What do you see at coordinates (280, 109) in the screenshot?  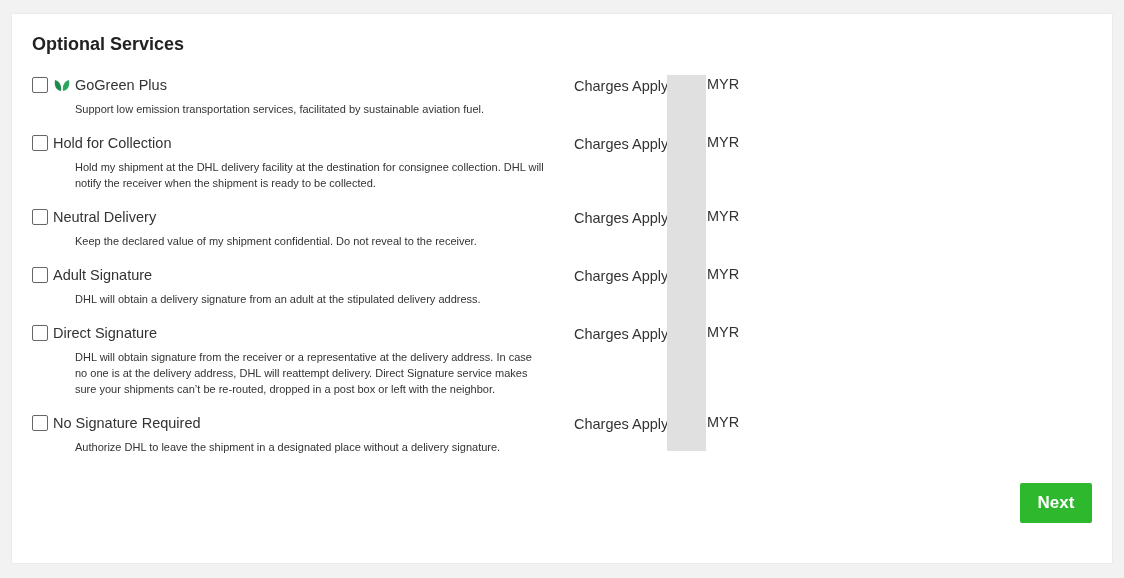 I see `service-description: Support low emission transportation services, facilitated by sustainable aviation fuel.` at bounding box center [280, 109].